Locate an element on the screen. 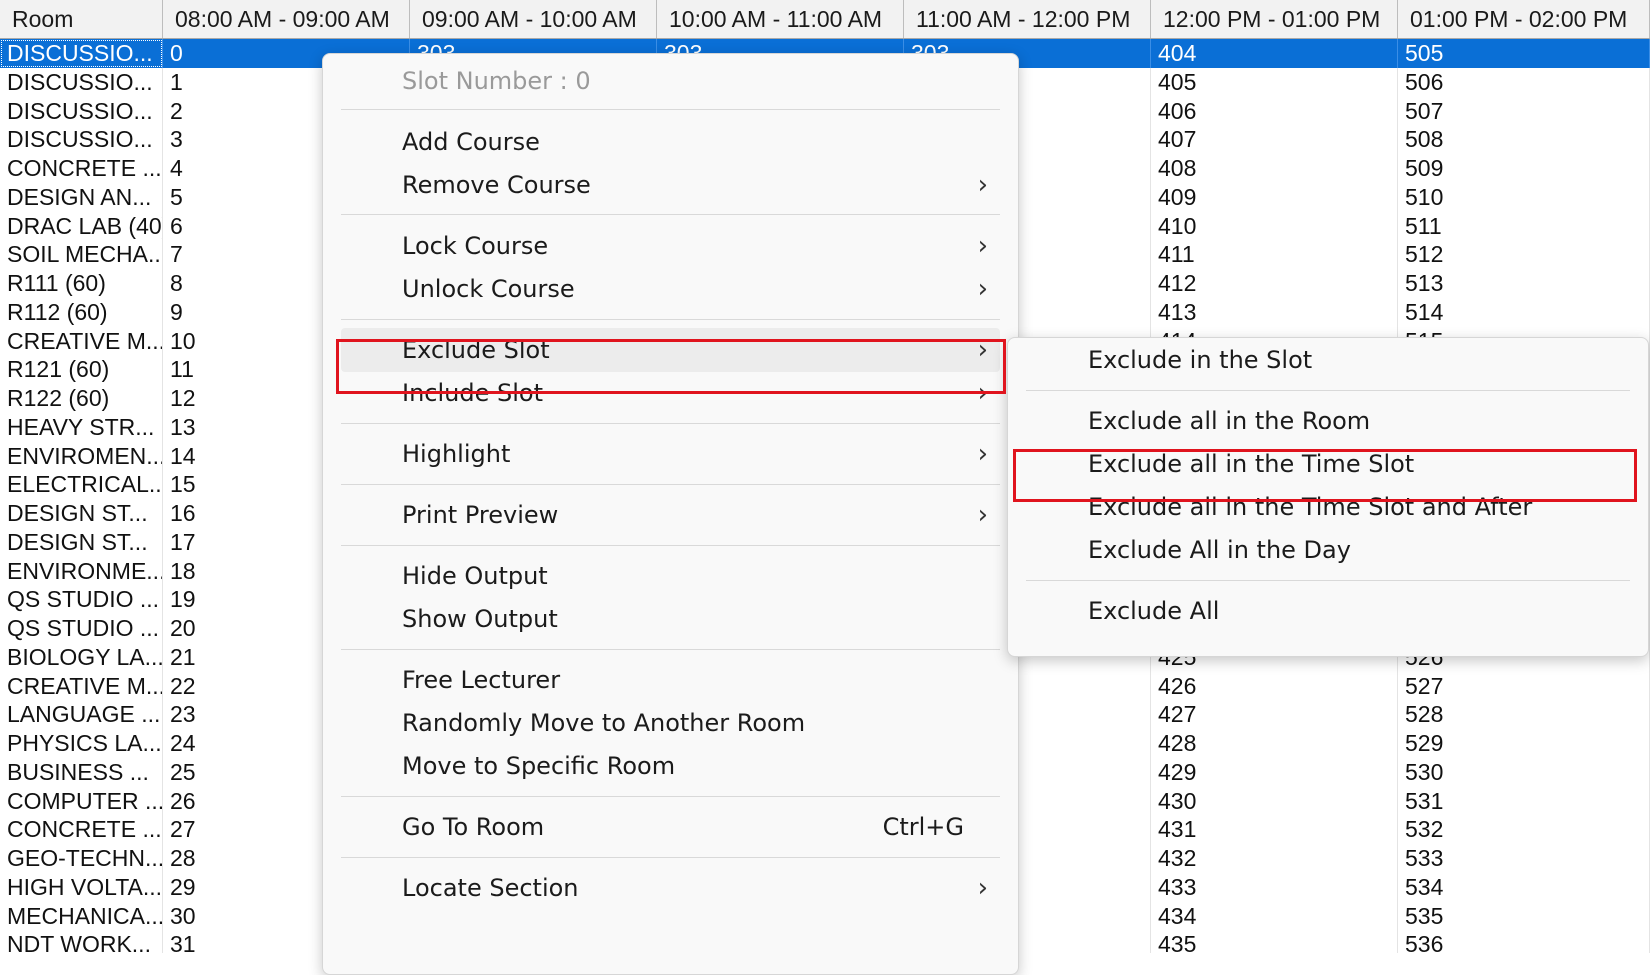  slot-cell: 404 is located at coordinates (1274, 53).